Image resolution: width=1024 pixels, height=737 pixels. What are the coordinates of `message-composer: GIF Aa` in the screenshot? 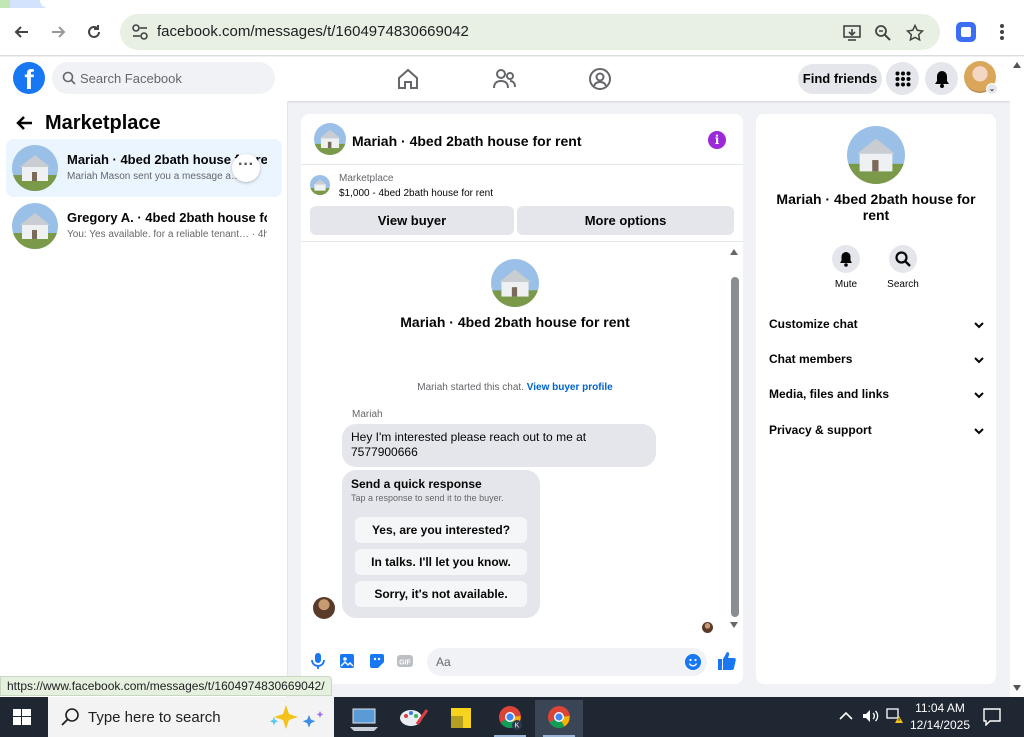 It's located at (522, 661).